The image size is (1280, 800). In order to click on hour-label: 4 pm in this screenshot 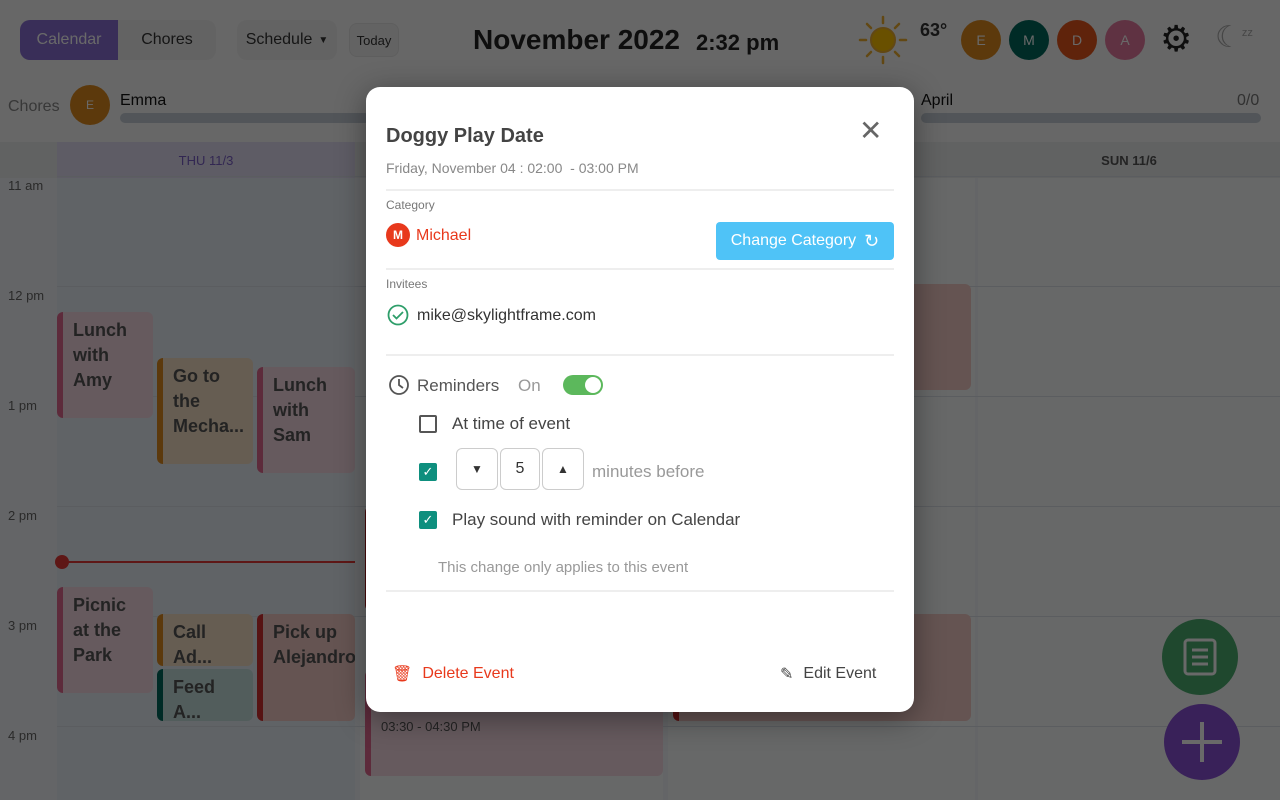, I will do `click(22, 735)`.